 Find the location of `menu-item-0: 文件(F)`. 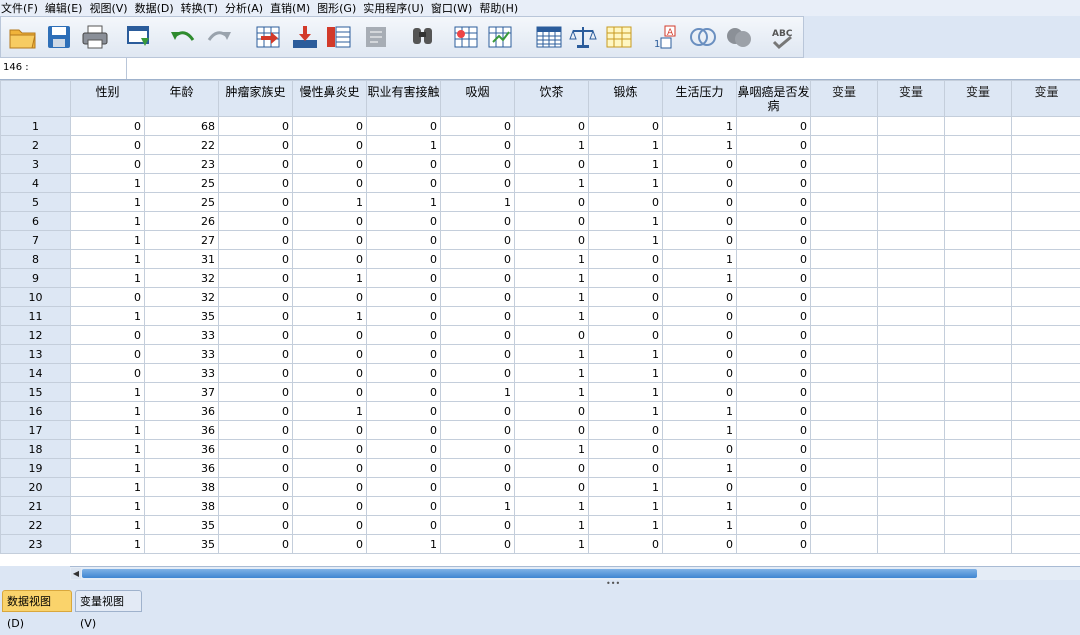

menu-item-0: 文件(F) is located at coordinates (22, 8).